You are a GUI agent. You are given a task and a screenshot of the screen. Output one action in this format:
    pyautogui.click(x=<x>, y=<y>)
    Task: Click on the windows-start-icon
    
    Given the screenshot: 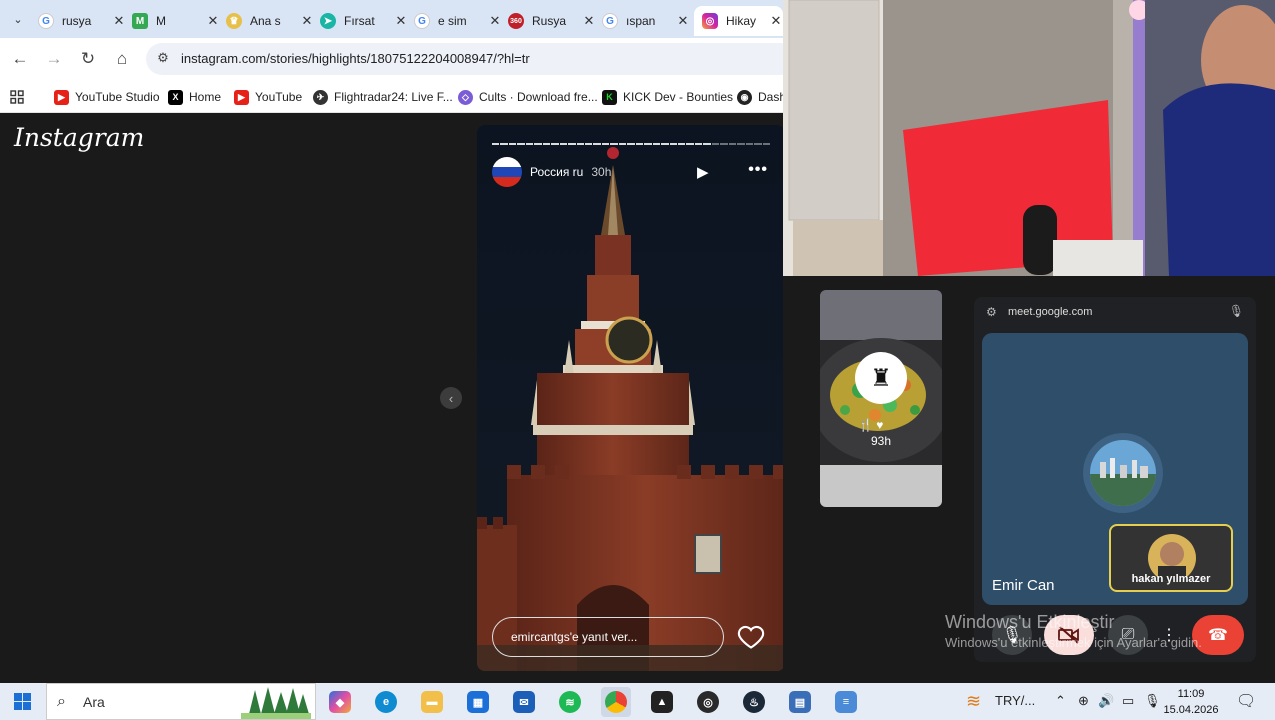 What is the action you would take?
    pyautogui.click(x=22, y=701)
    